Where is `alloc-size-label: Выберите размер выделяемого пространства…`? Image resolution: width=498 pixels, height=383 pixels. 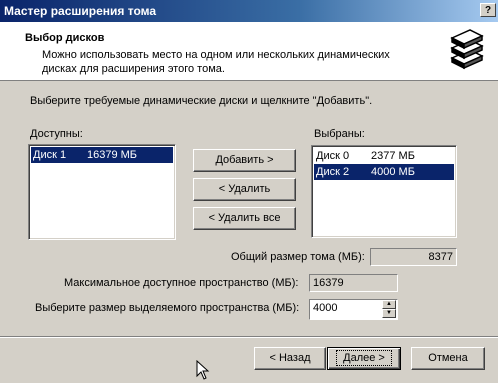 alloc-size-label: Выберите размер выделяемого пространства… is located at coordinates (167, 308).